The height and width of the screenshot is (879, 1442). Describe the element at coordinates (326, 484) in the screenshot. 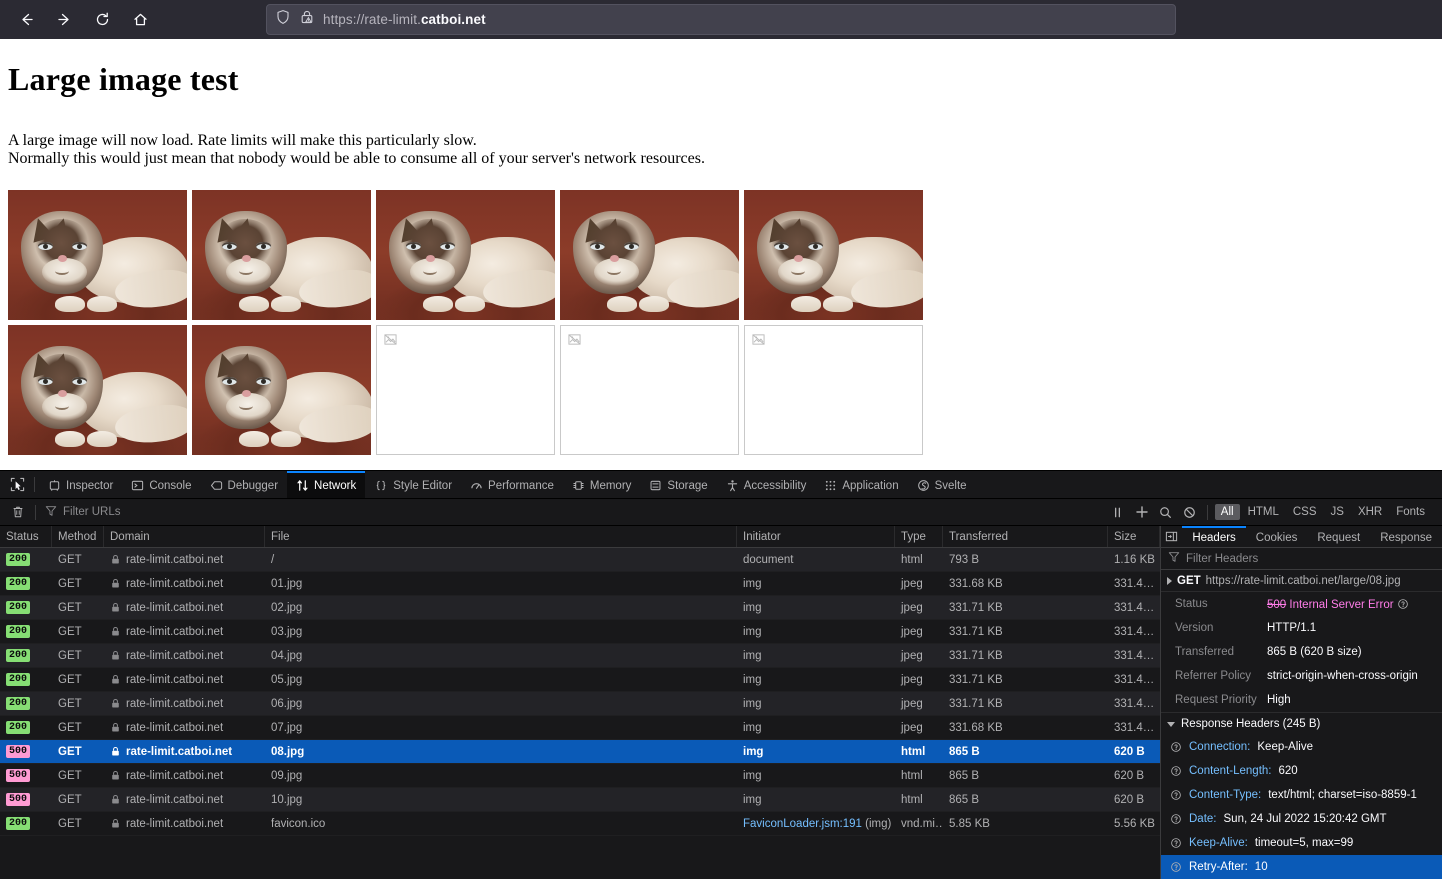

I see `devtools-tab-network: Network` at that location.